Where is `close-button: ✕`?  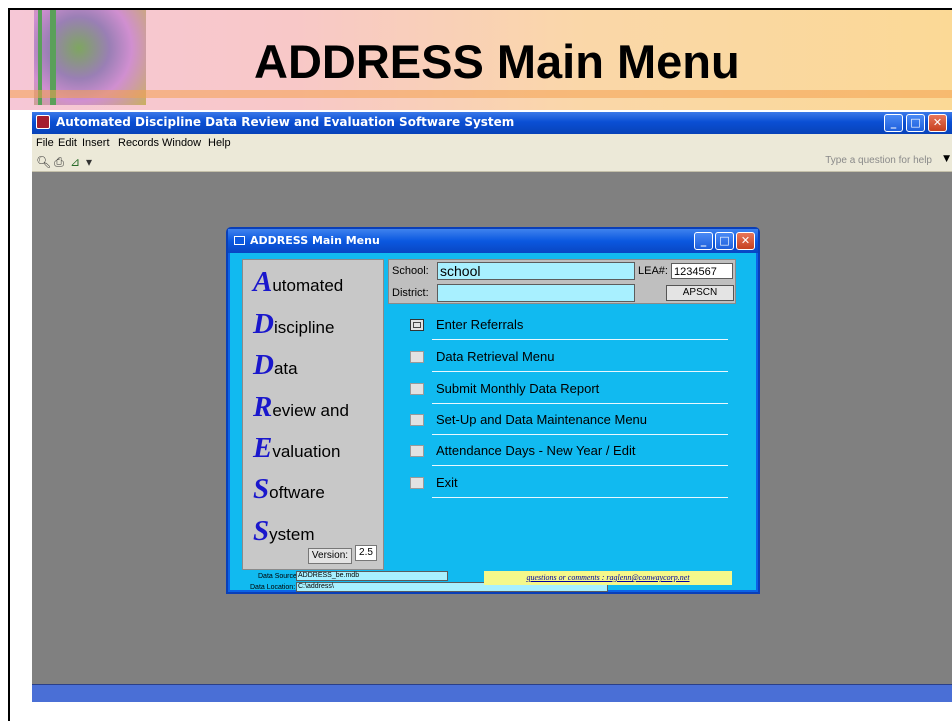
close-button: ✕ is located at coordinates (937, 123).